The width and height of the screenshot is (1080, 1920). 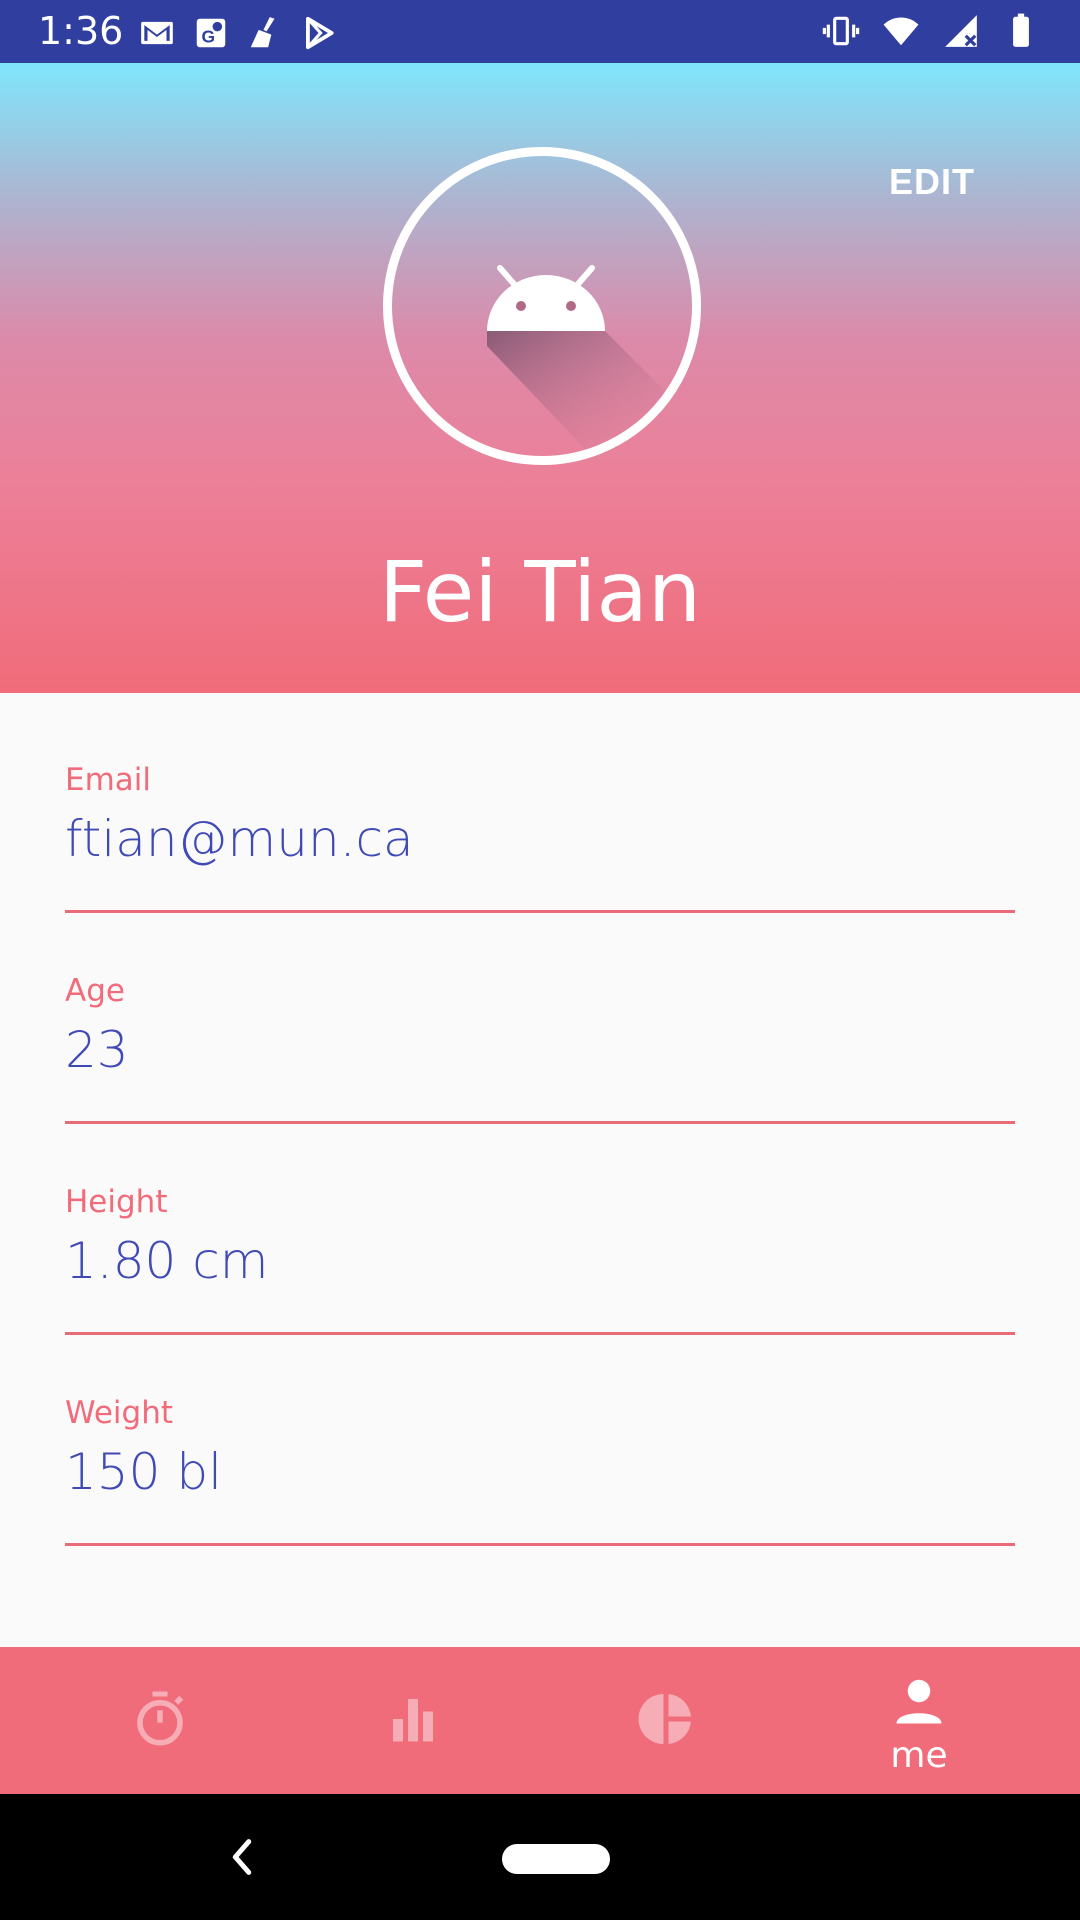 What do you see at coordinates (919, 1701) in the screenshot?
I see `person-icon` at bounding box center [919, 1701].